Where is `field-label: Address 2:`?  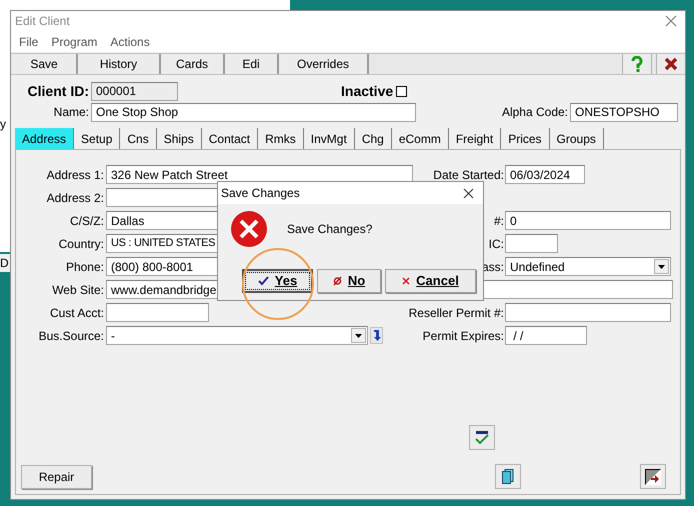 field-label: Address 2: is located at coordinates (75, 198).